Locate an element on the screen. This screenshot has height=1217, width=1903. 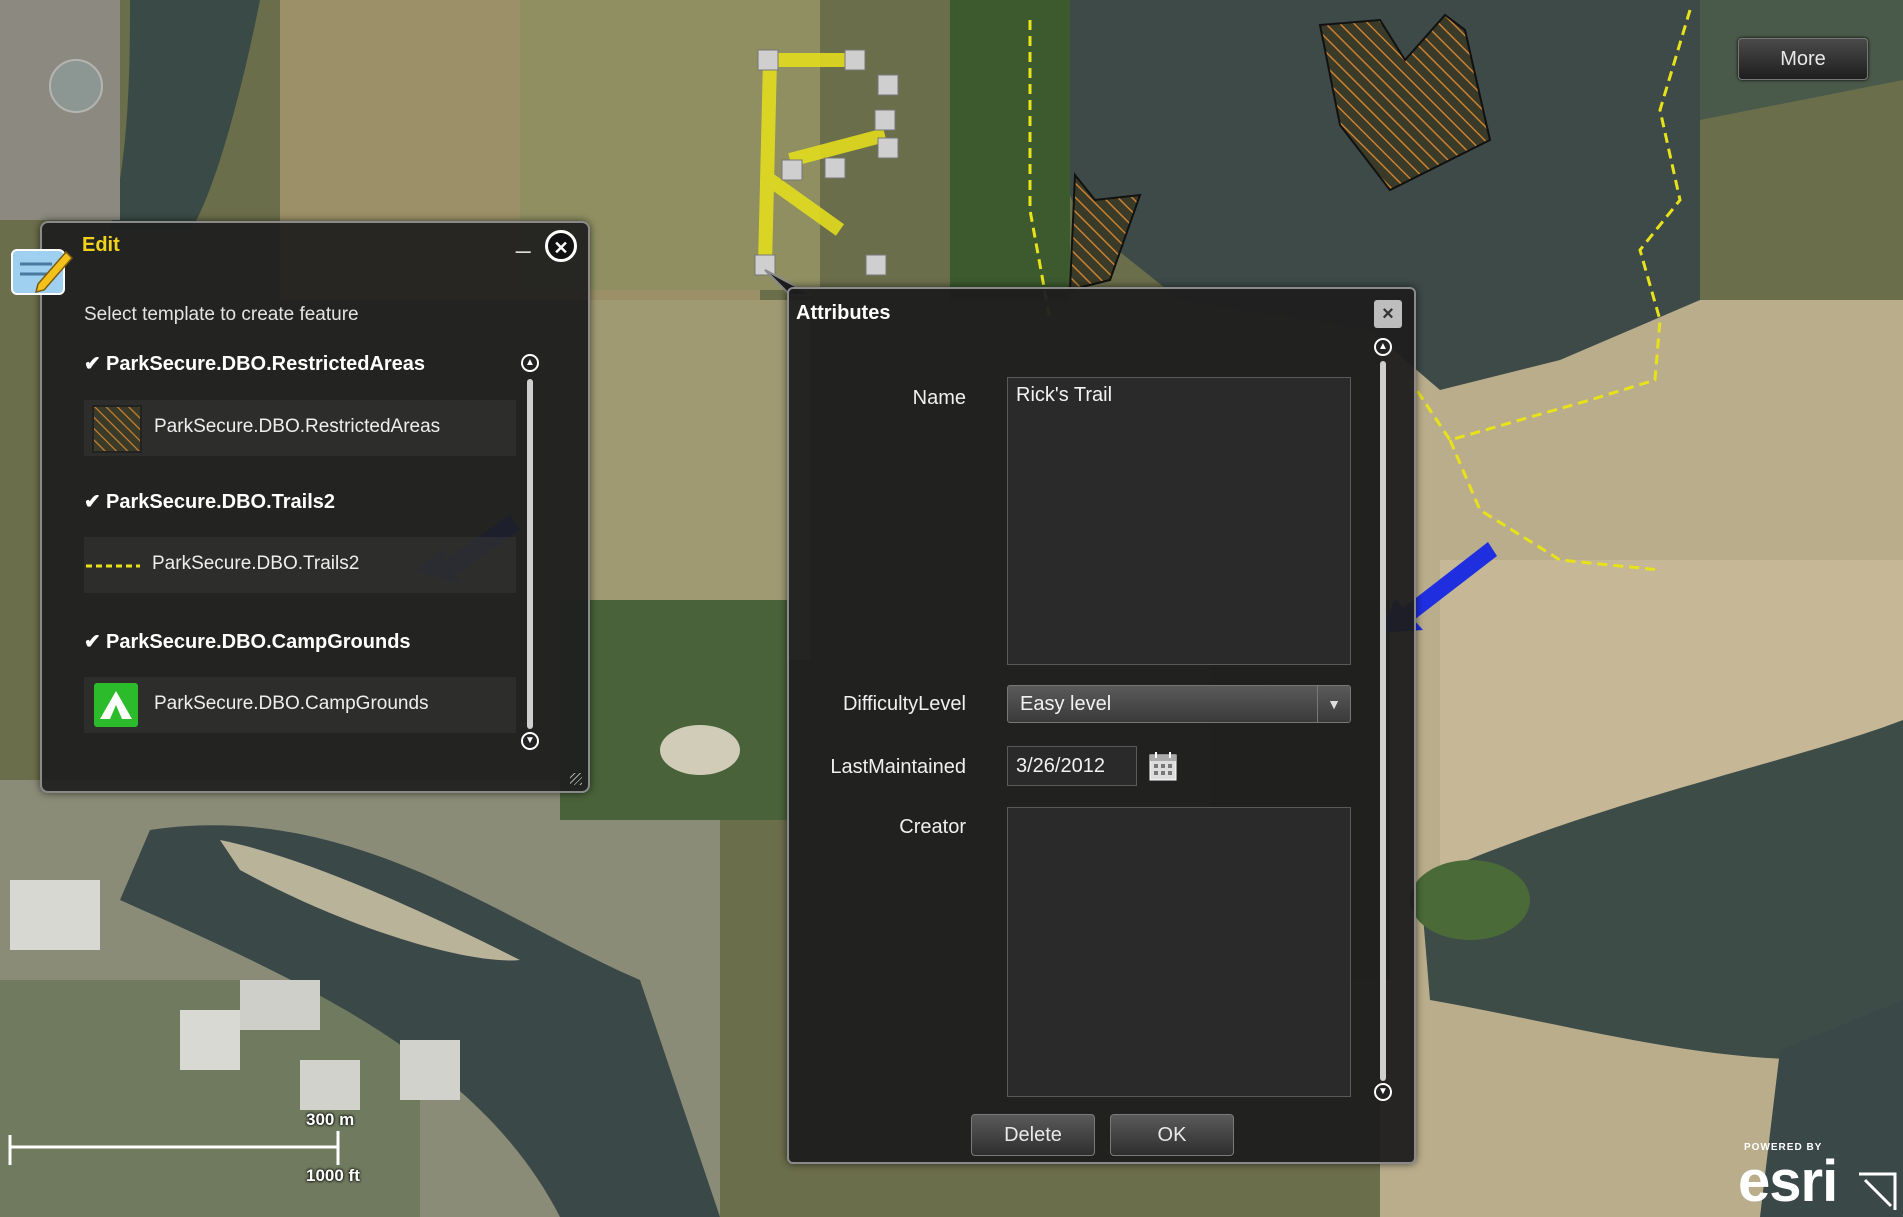
edit-instruction: Select template to create feature is located at coordinates (221, 314).